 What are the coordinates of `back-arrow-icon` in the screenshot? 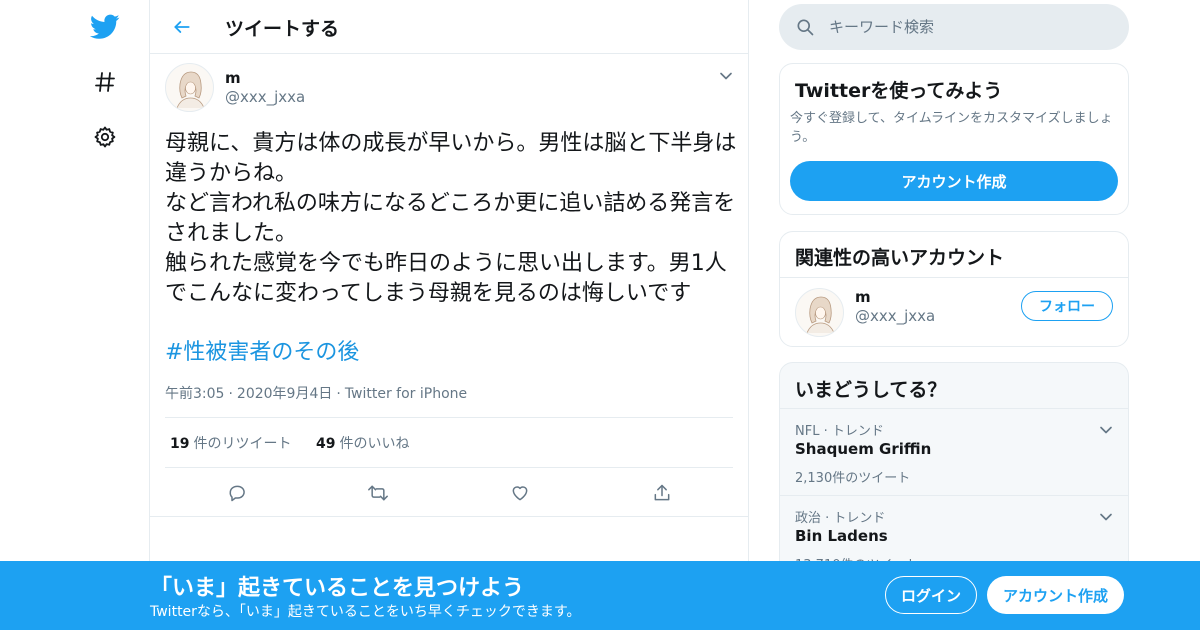 It's located at (182, 27).